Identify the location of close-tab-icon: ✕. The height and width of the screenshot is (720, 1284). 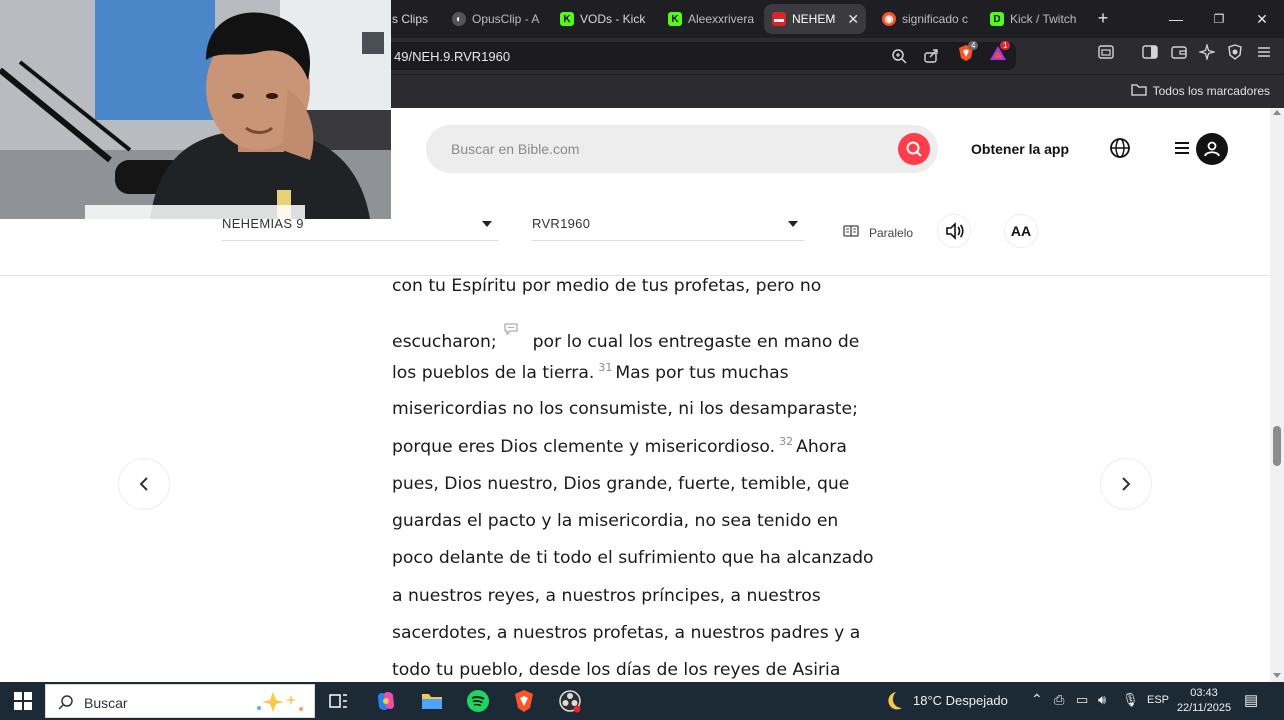
(853, 19).